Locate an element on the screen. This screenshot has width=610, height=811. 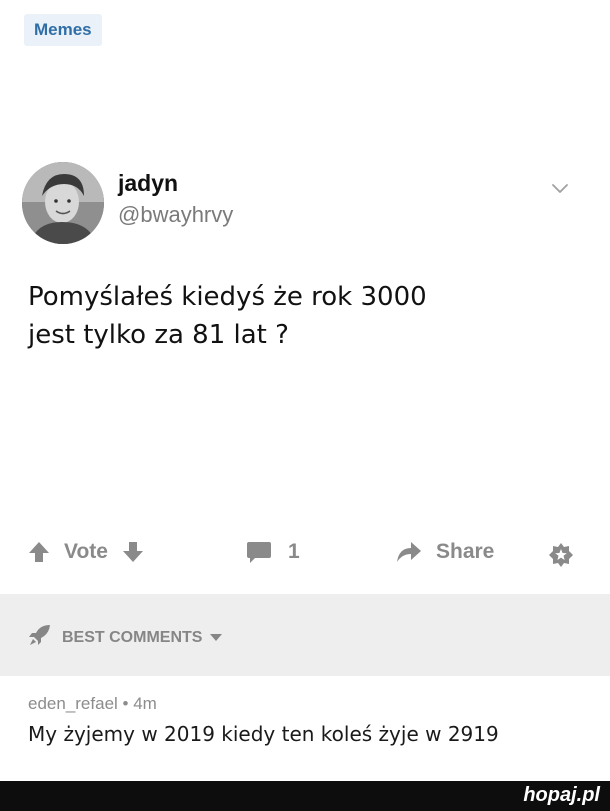
comments-section-header: BEST COMMENTS is located at coordinates (305, 635).